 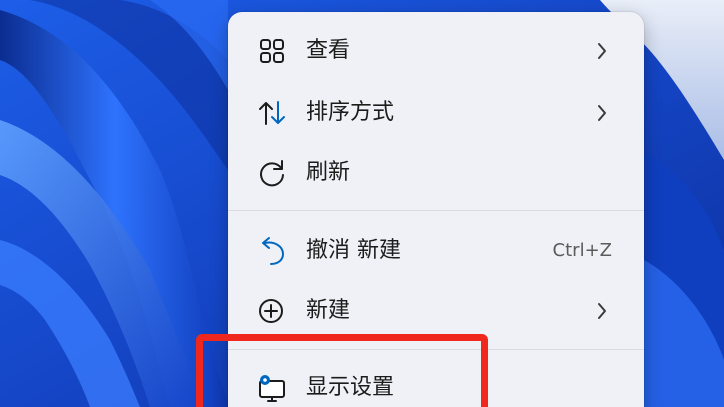 What do you see at coordinates (350, 112) in the screenshot?
I see `menu-item-label: 排序方式` at bounding box center [350, 112].